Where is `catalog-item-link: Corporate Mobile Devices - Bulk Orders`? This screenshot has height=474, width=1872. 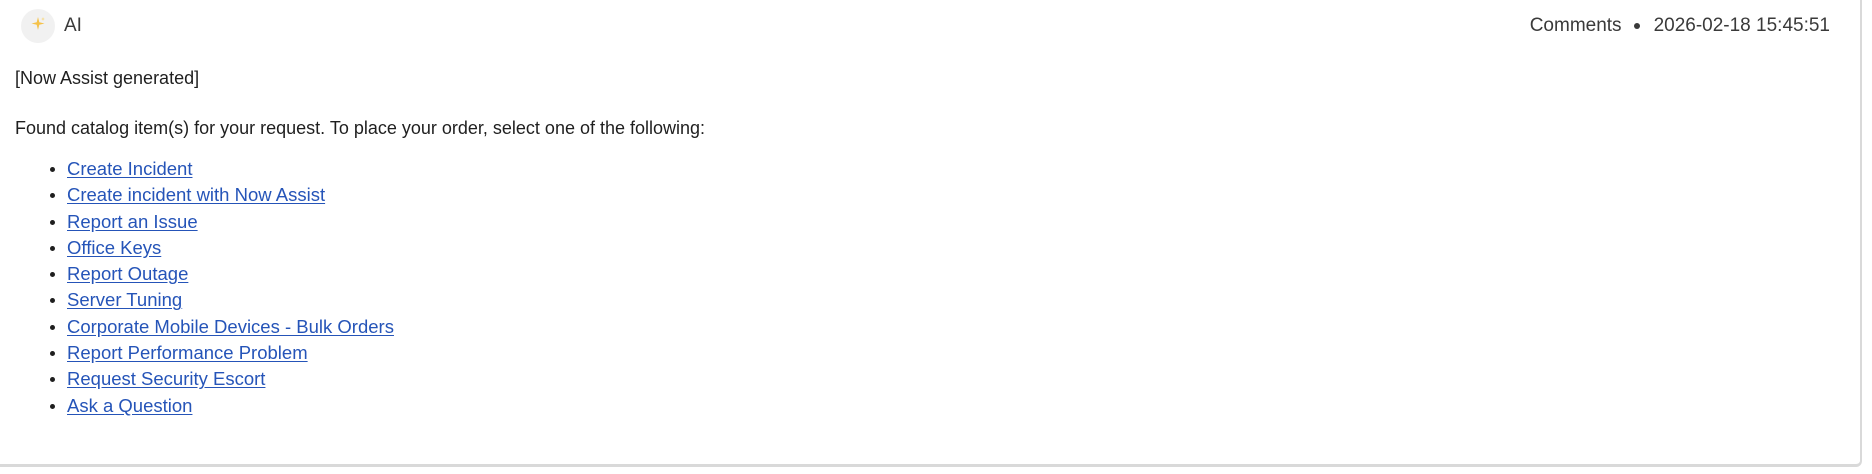 catalog-item-link: Corporate Mobile Devices - Bulk Orders is located at coordinates (230, 326).